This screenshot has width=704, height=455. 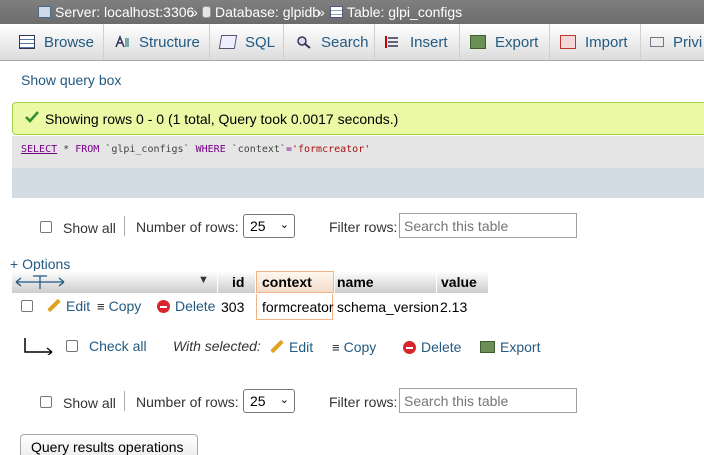 I want to click on column-header-name: name, so click(x=385, y=282).